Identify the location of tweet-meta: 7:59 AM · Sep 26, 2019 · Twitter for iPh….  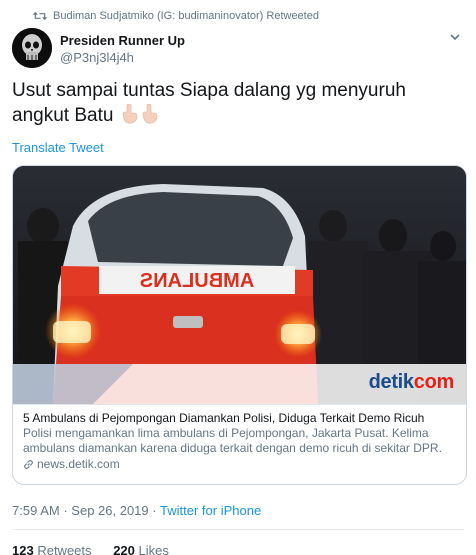
(136, 510).